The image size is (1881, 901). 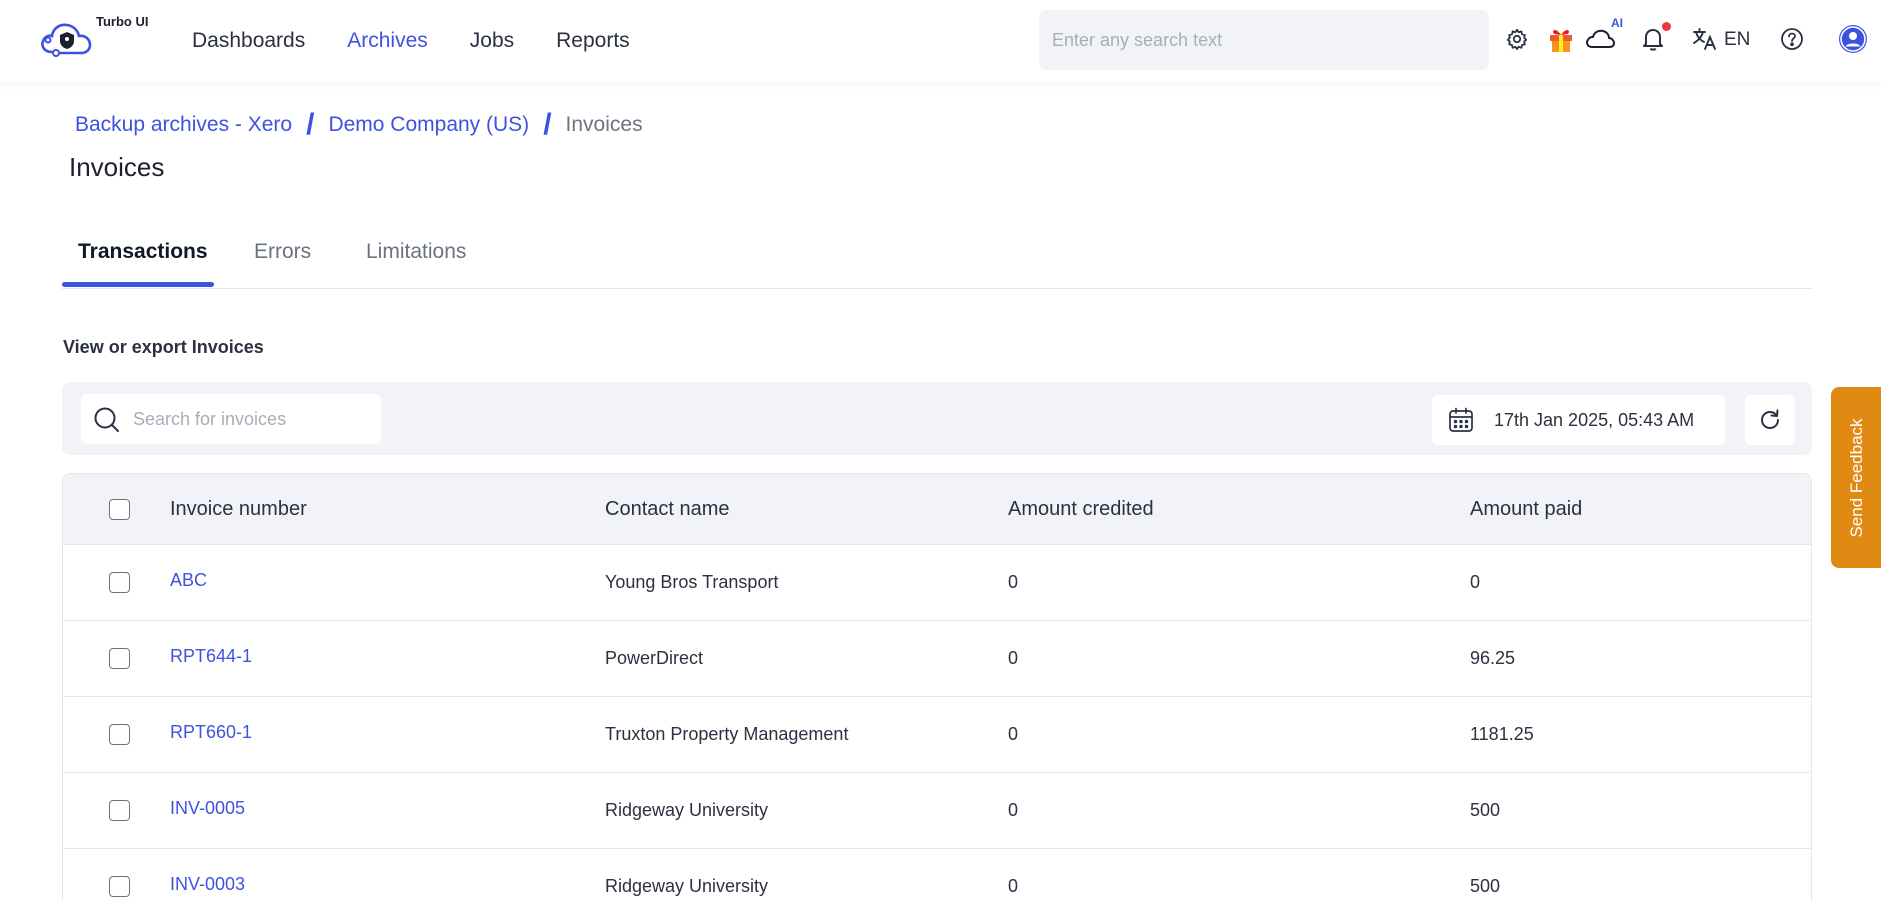 I want to click on section-label: View or export Invoices, so click(x=163, y=347).